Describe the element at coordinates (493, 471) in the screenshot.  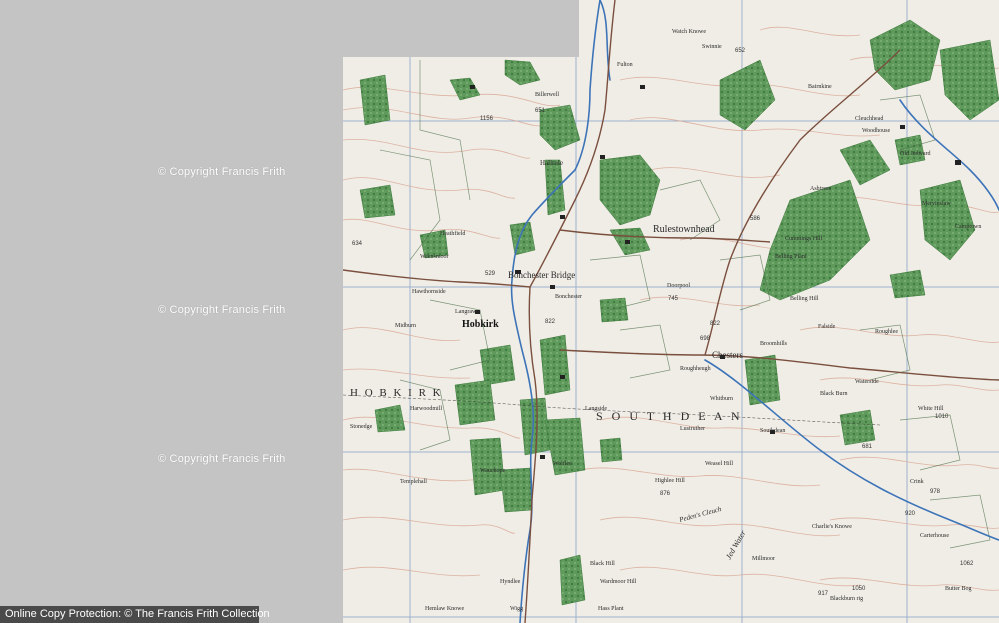
I see `label-wauchope: Wauchope` at that location.